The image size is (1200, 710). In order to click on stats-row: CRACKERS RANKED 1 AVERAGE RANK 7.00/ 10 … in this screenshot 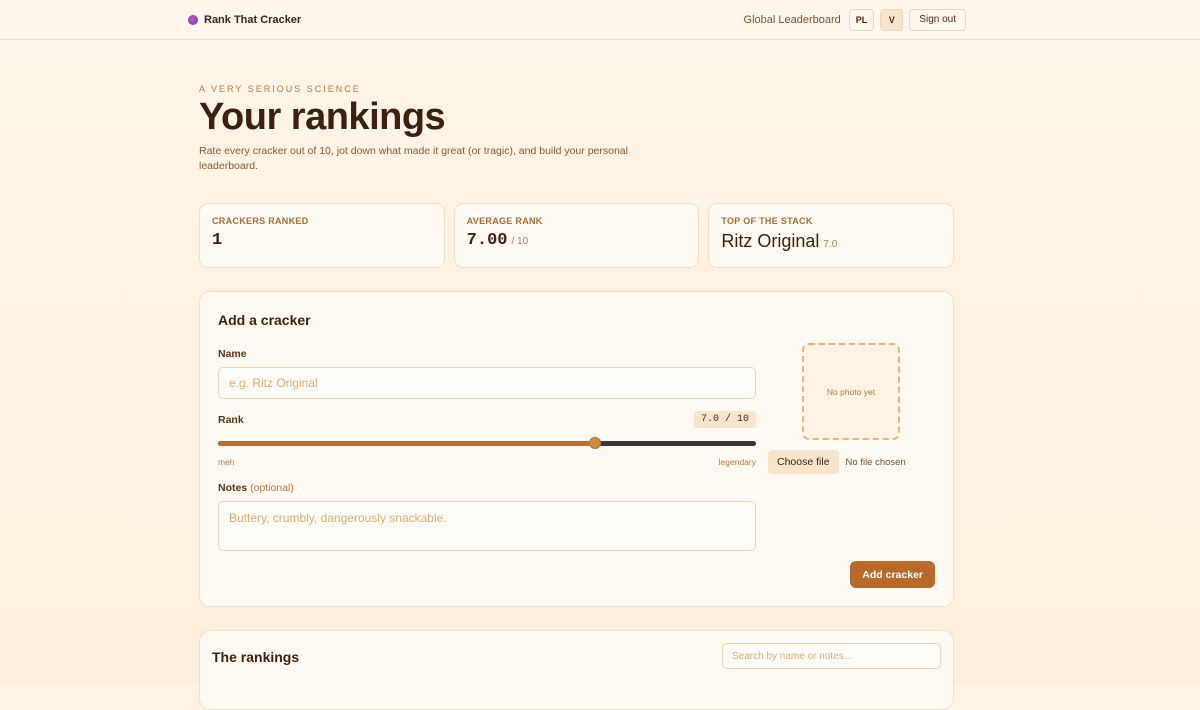, I will do `click(577, 236)`.